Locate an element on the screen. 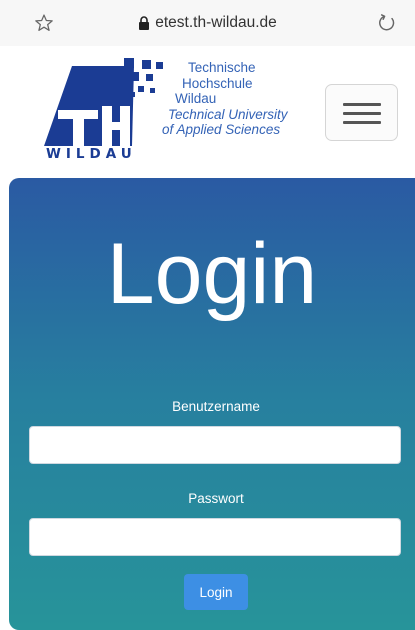  url-field: etest.th-wildau.de is located at coordinates (207, 23).